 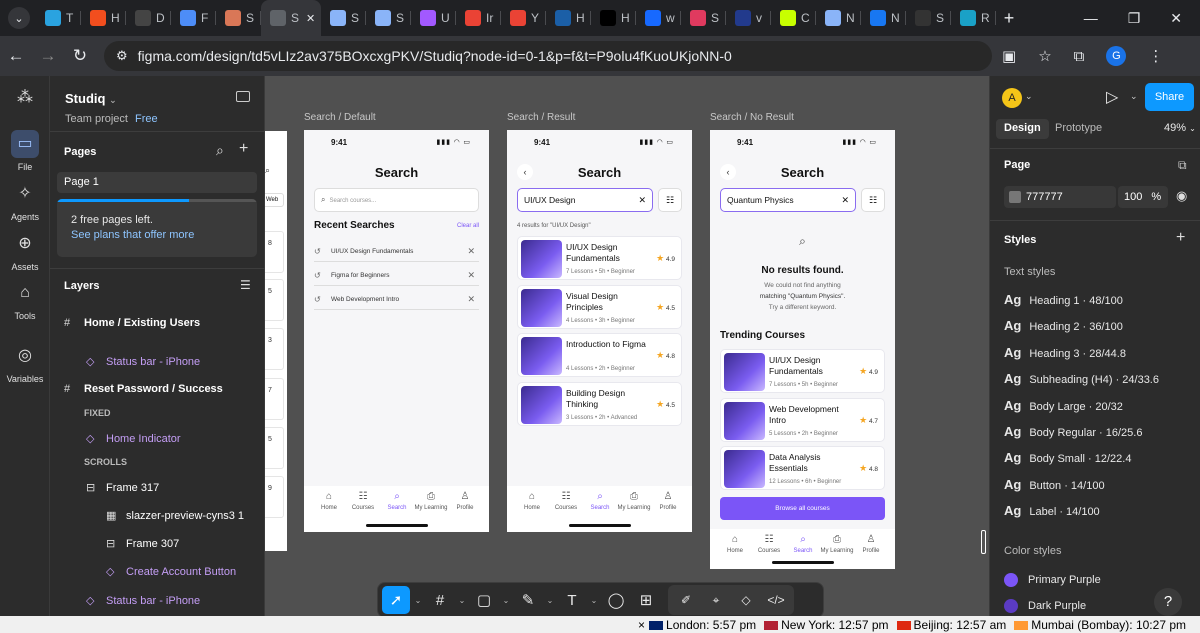 I want to click on browse-all-button: Browse all courses, so click(x=802, y=508).